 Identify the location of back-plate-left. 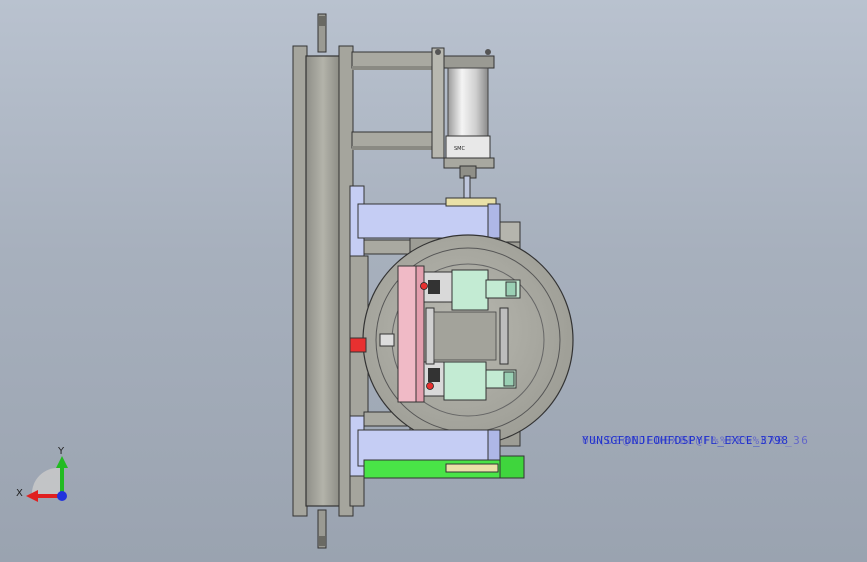
(300, 281).